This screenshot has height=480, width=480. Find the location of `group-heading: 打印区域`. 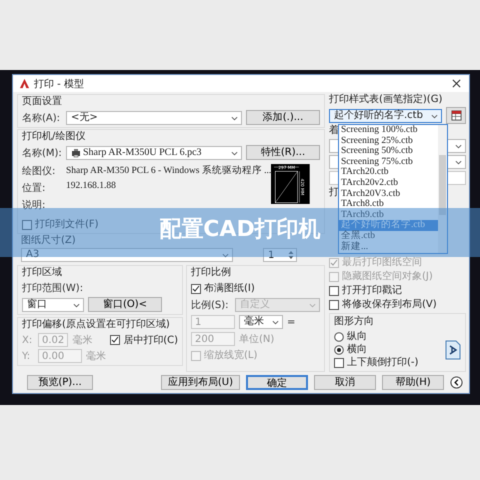

group-heading: 打印区域 is located at coordinates (42, 273).